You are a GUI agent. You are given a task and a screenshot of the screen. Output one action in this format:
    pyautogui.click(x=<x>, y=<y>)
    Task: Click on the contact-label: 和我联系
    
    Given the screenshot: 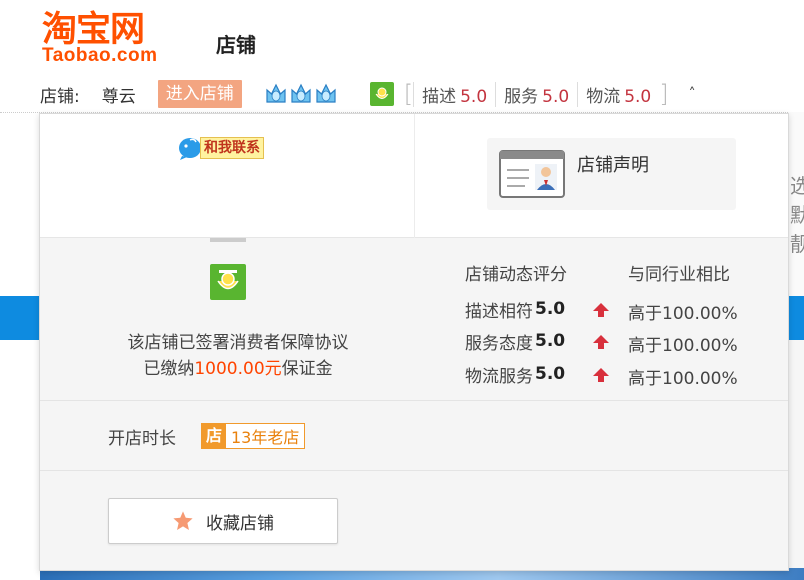 What is the action you would take?
    pyautogui.click(x=232, y=148)
    